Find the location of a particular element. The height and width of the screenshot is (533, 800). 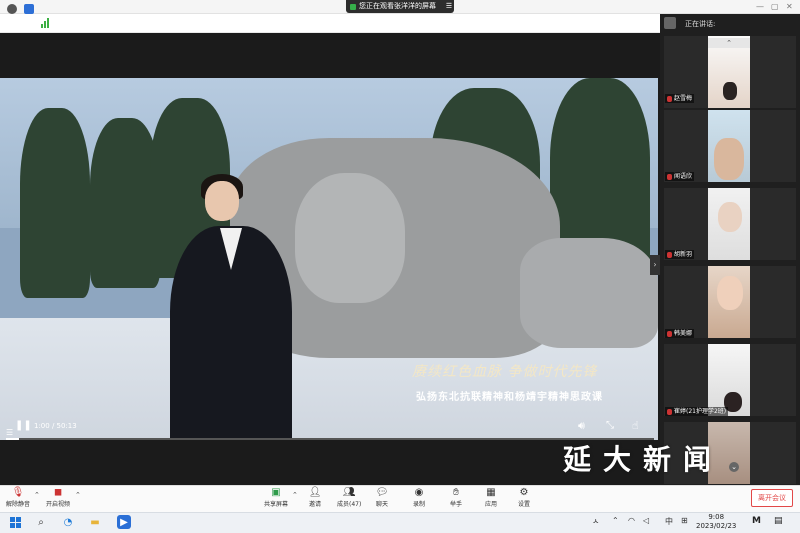

share-screen-icon: ▣ is located at coordinates (276, 492).